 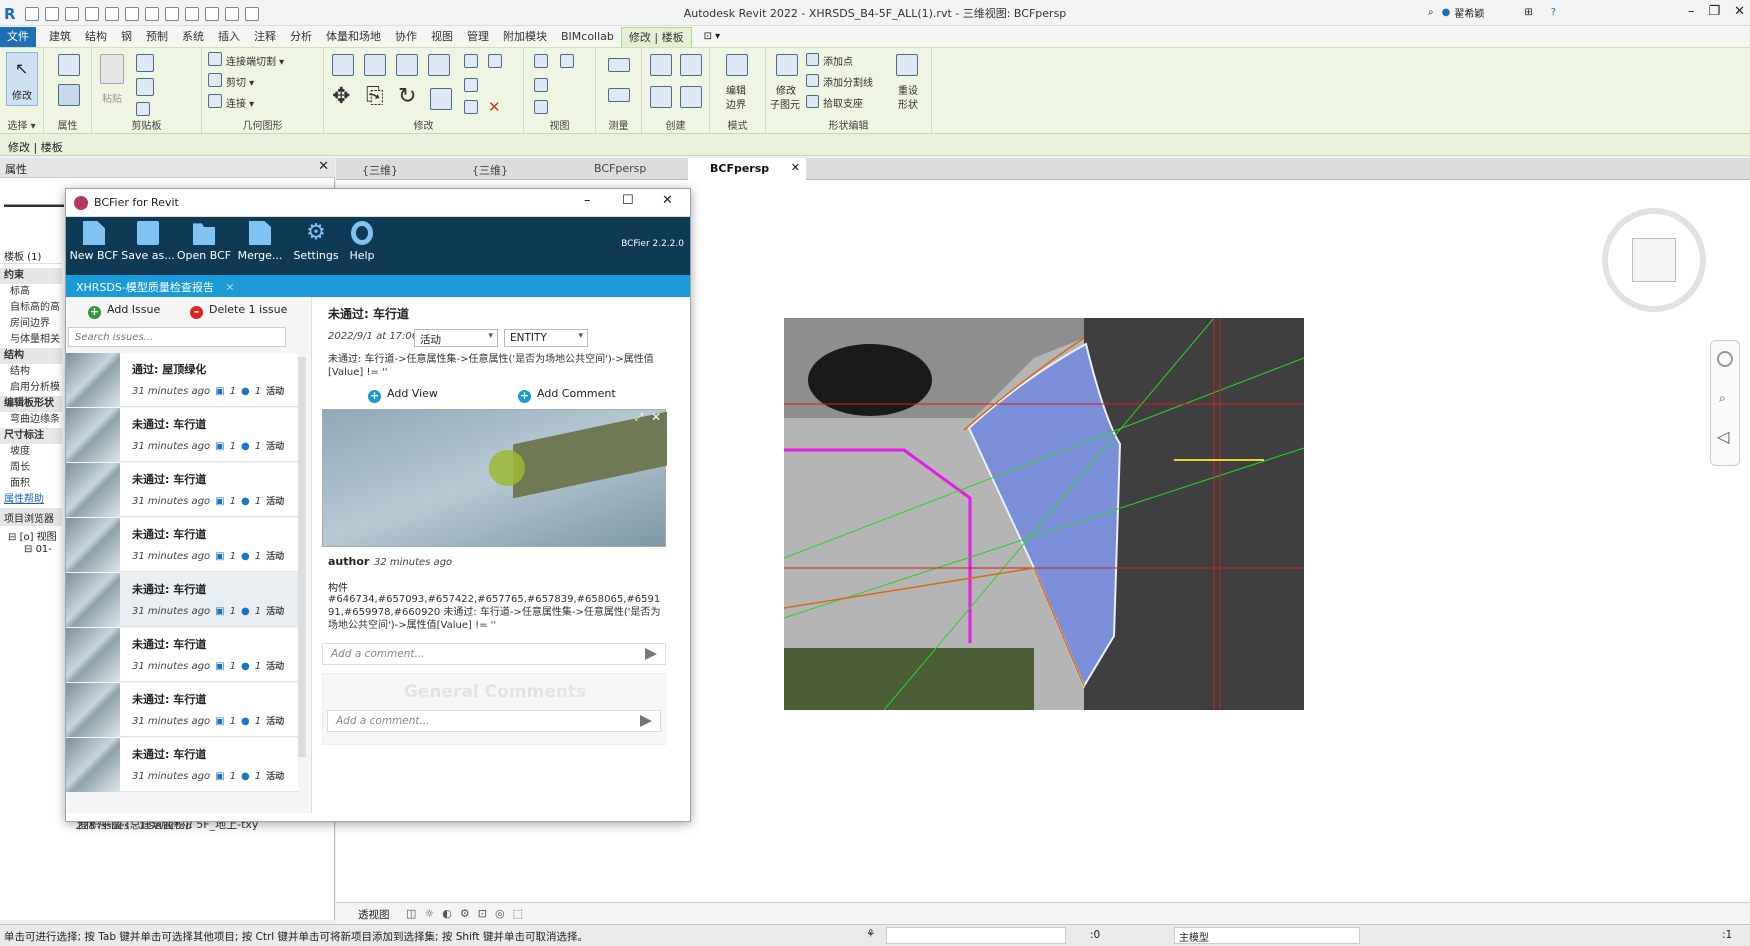 What do you see at coordinates (171, 14) in the screenshot?
I see `text-icon` at bounding box center [171, 14].